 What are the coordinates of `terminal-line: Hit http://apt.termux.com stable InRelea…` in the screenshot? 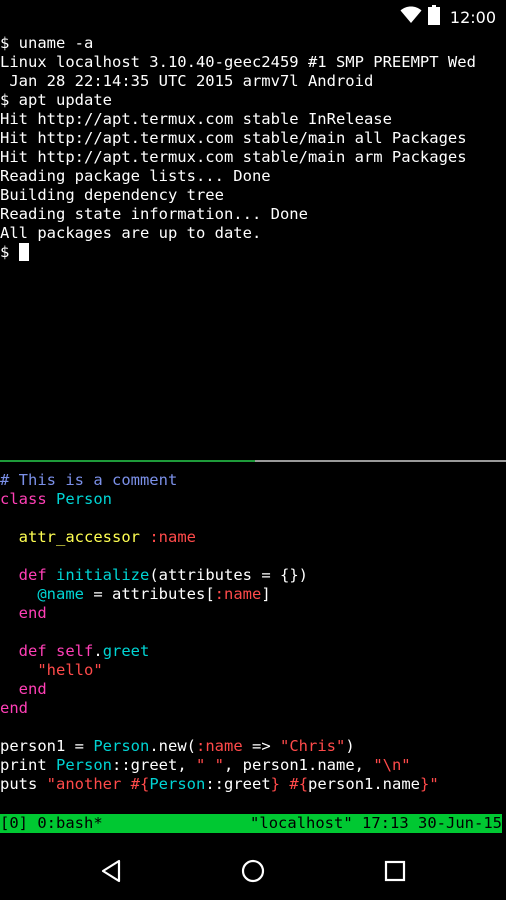 It's located at (196, 119).